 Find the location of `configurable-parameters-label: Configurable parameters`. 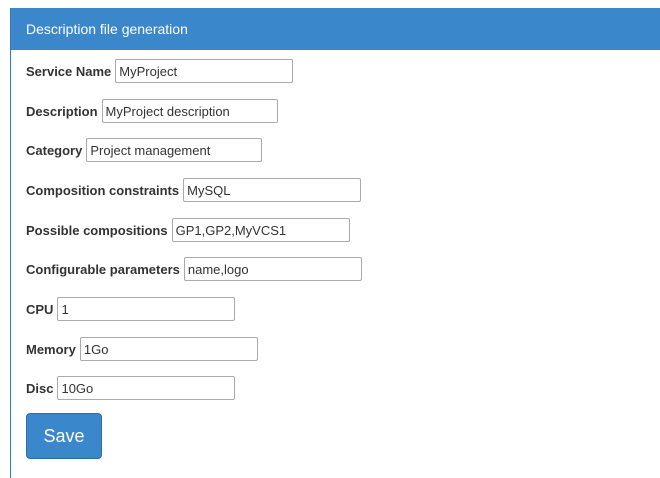

configurable-parameters-label: Configurable parameters is located at coordinates (103, 269).